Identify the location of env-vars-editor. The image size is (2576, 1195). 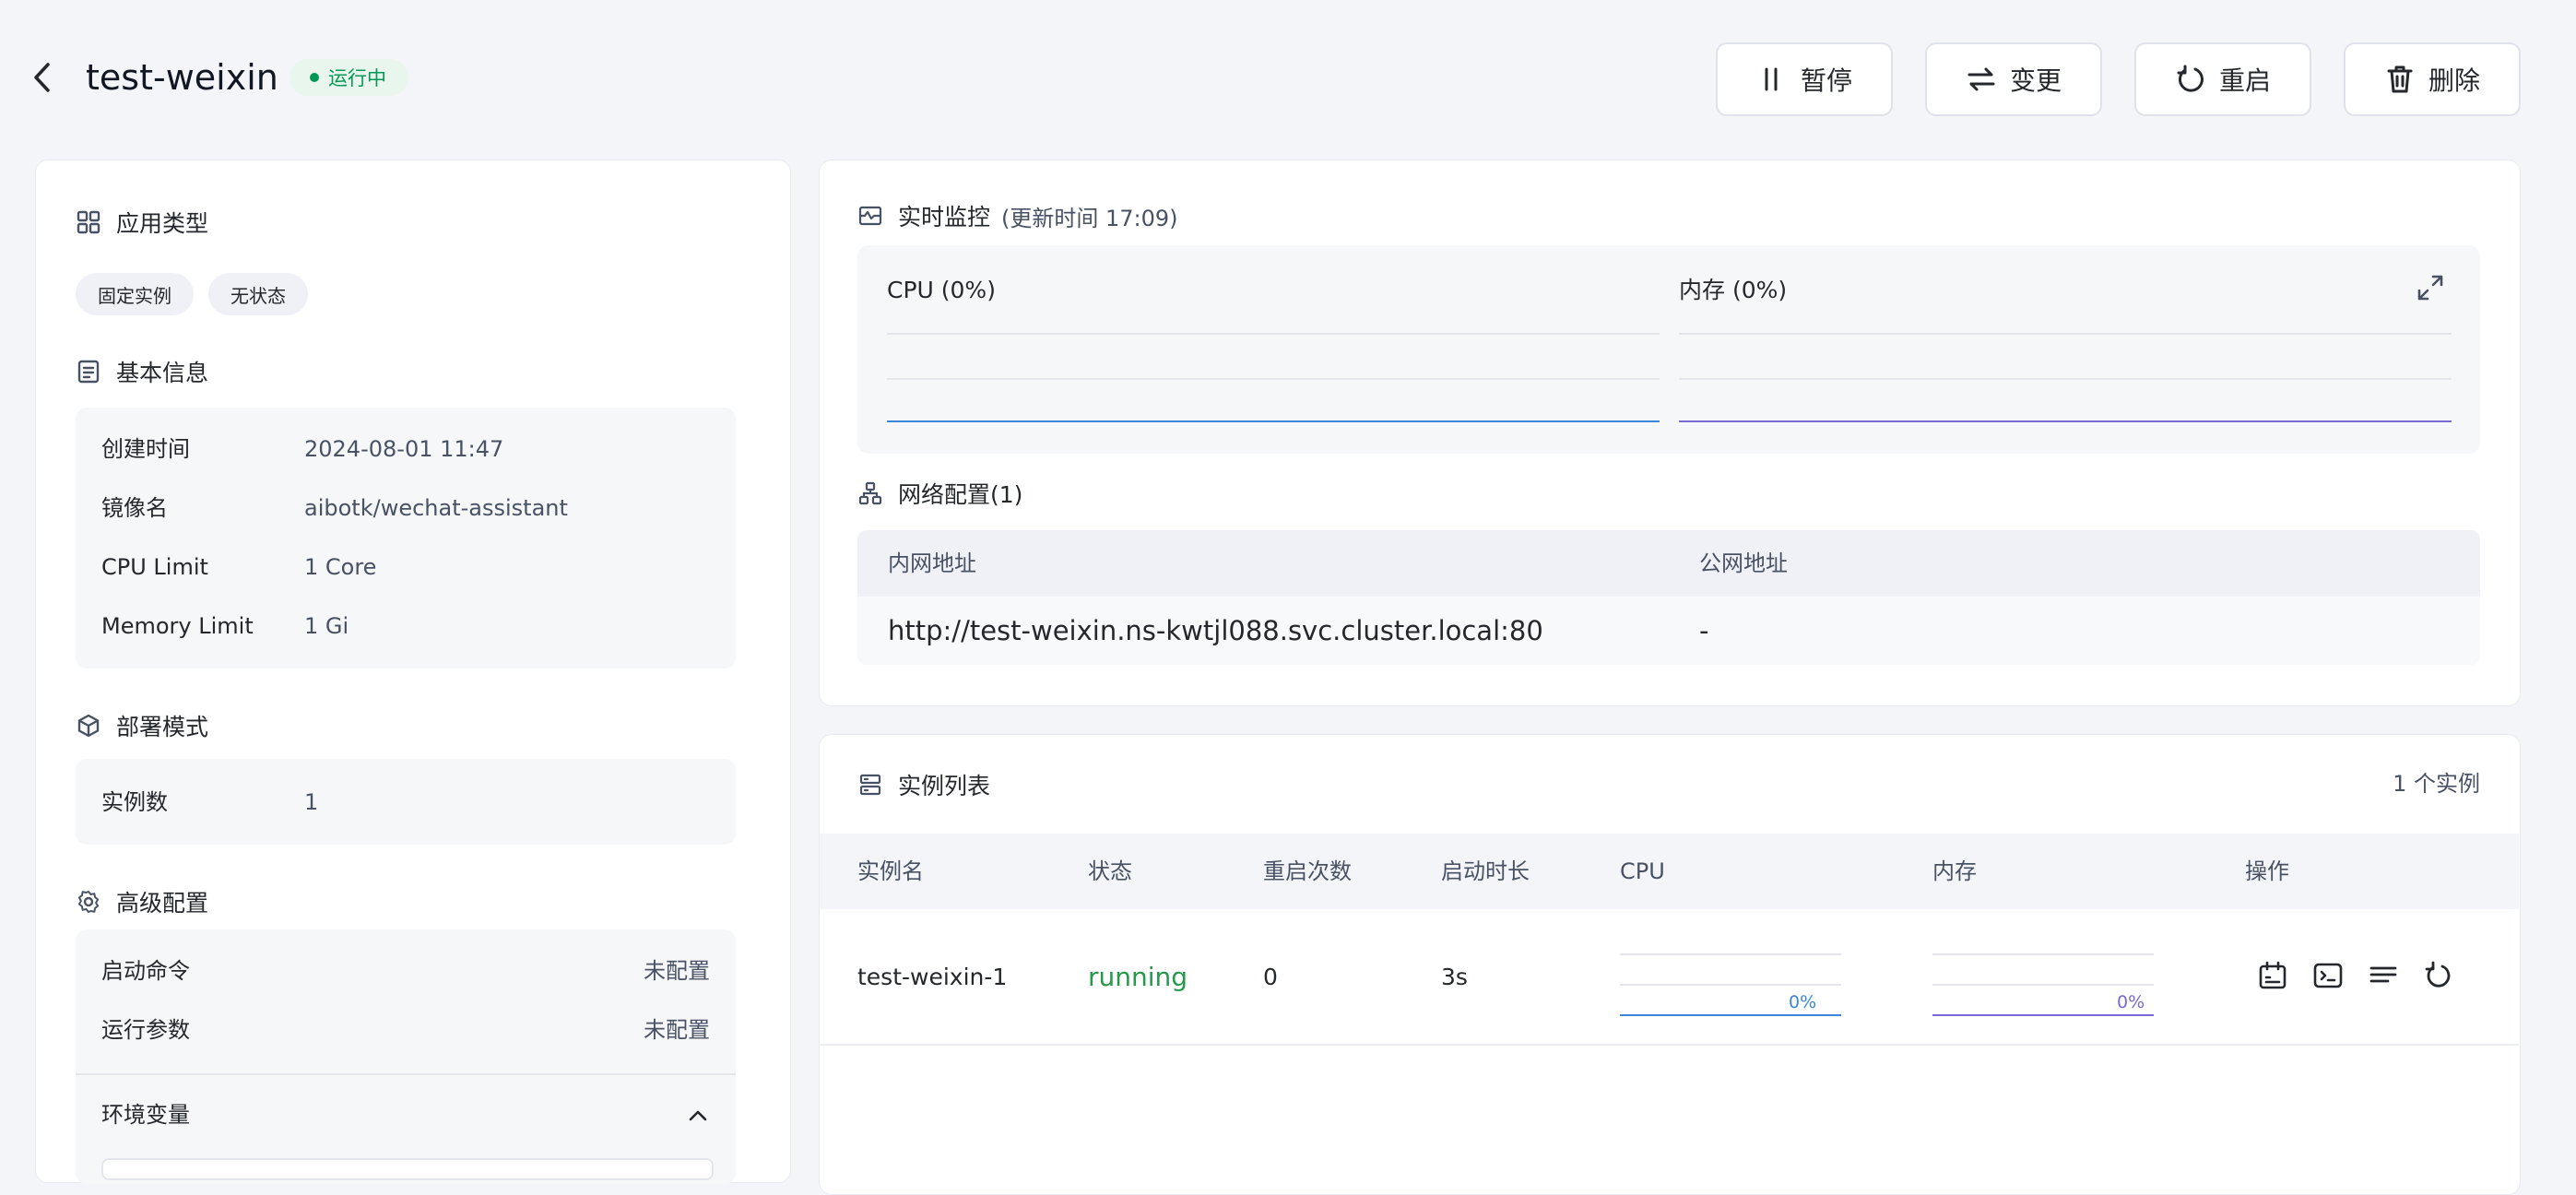
(407, 1169).